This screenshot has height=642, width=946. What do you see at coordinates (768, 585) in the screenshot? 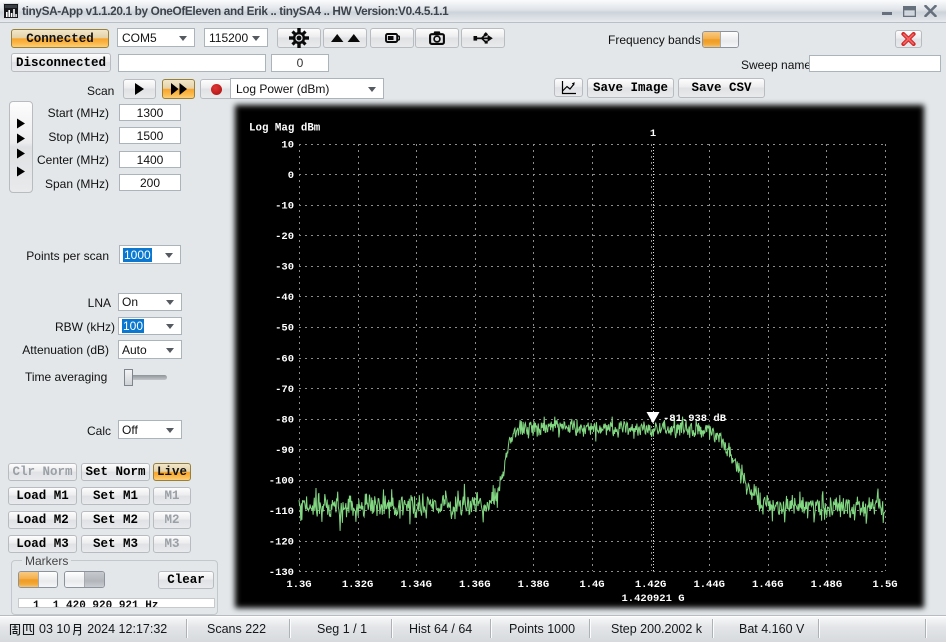
I see `svg-text: 1.46G` at bounding box center [768, 585].